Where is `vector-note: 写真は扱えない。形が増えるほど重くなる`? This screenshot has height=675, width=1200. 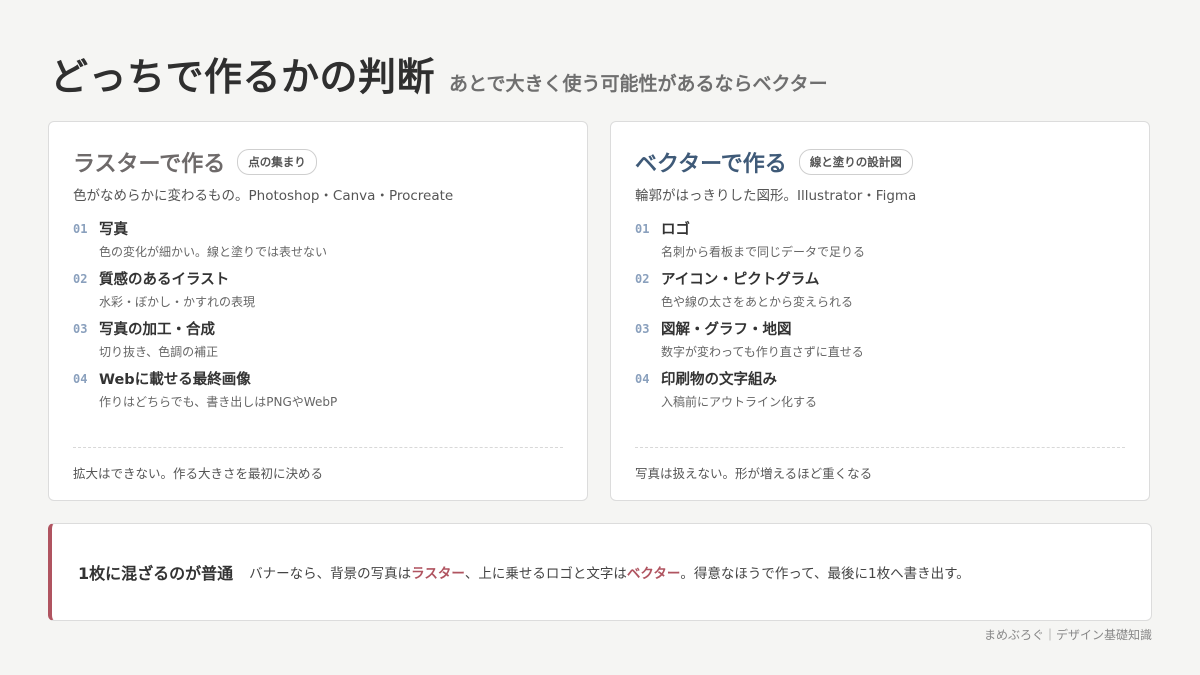 vector-note: 写真は扱えない。形が増えるほど重くなる is located at coordinates (754, 473).